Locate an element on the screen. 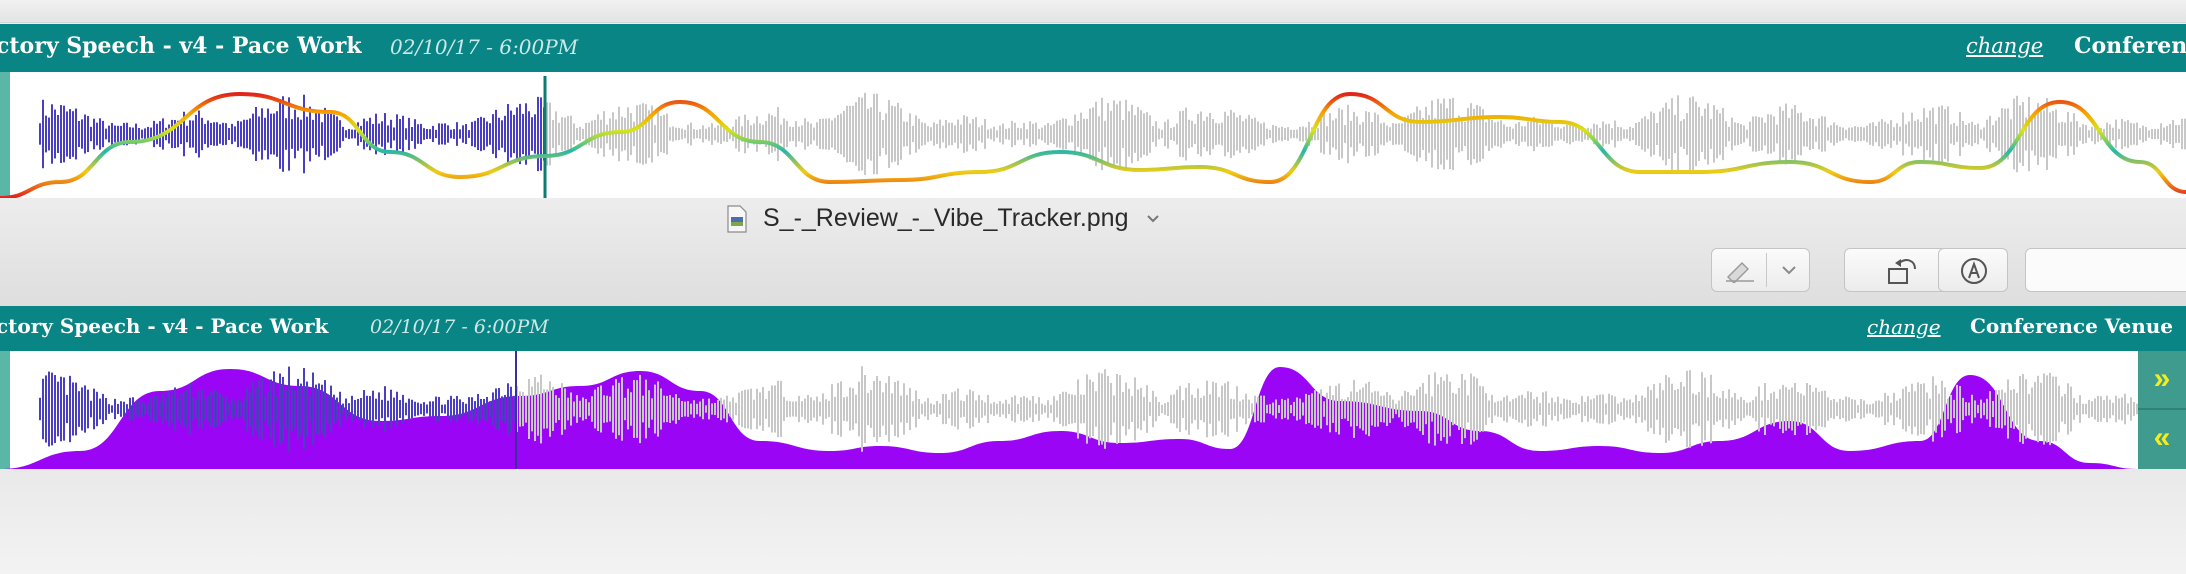 This screenshot has height=574, width=2186. markup-dropdown-chevron-icon is located at coordinates (1789, 270).